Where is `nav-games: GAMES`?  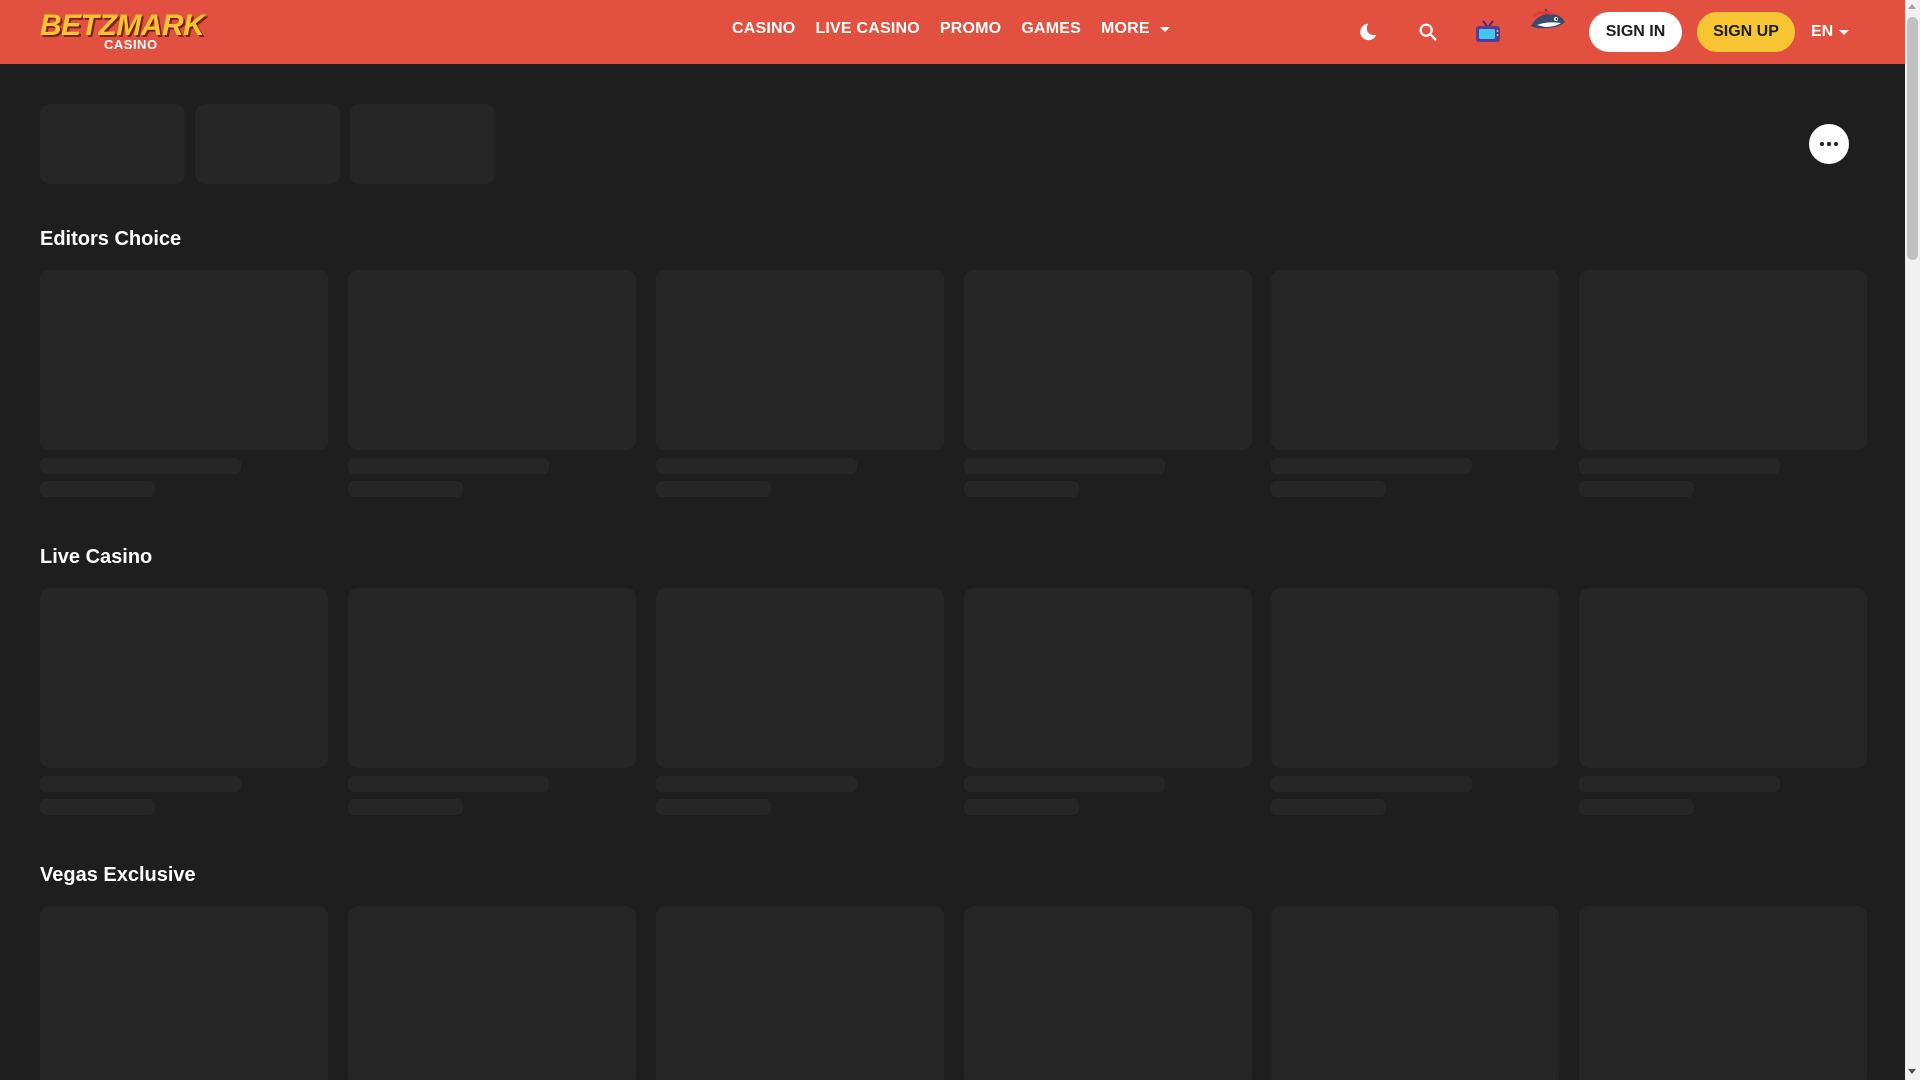
nav-games: GAMES is located at coordinates (1051, 29).